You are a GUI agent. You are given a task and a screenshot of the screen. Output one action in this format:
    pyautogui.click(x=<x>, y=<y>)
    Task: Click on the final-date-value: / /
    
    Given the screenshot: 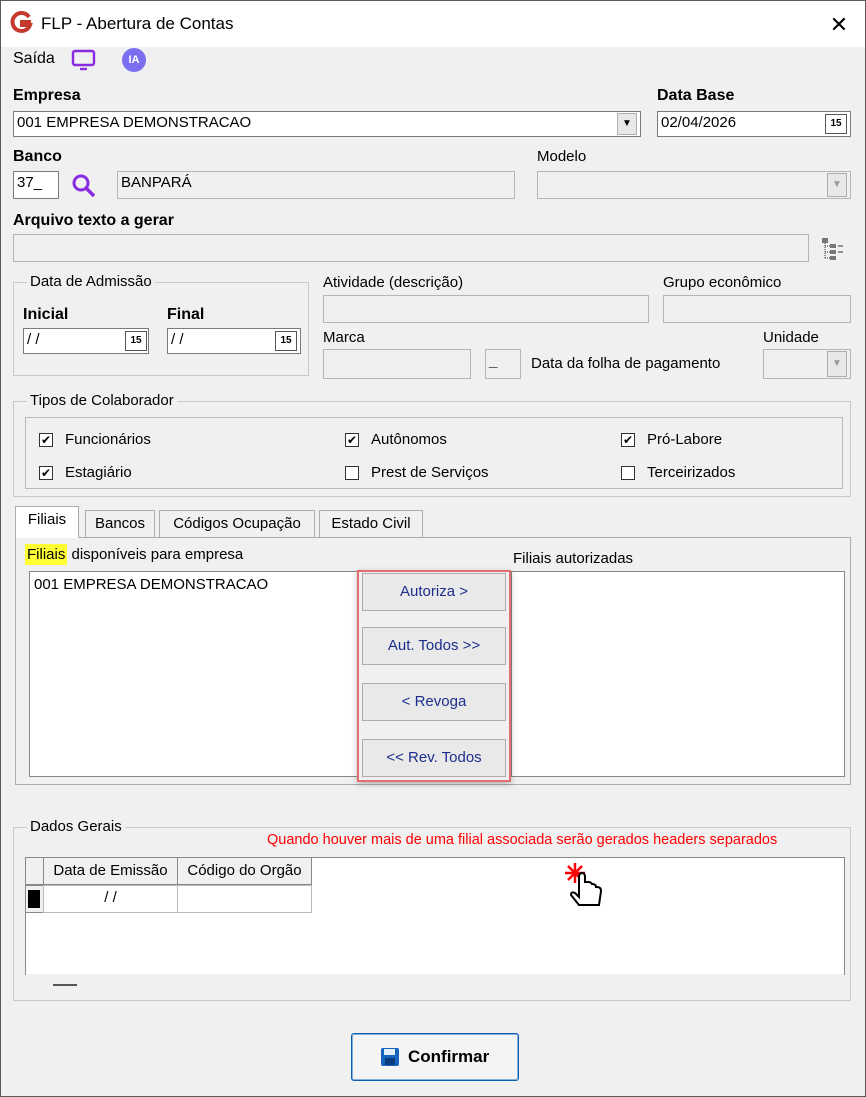 What is the action you would take?
    pyautogui.click(x=177, y=339)
    